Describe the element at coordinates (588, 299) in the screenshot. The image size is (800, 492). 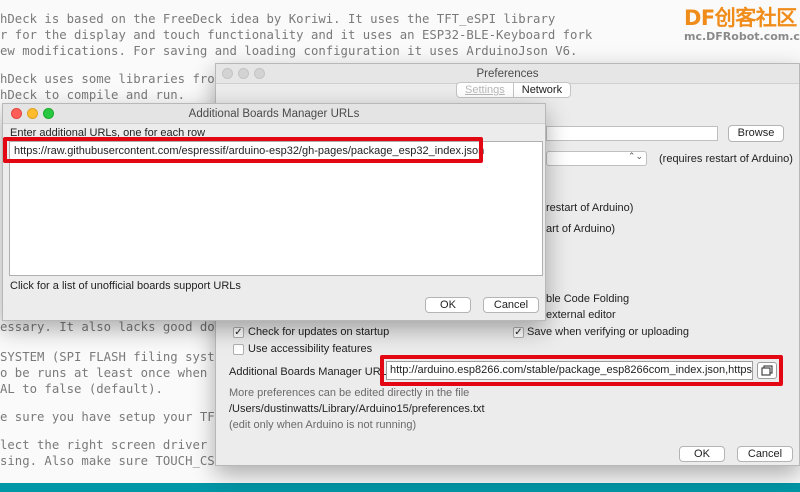
I see `code-folding-label: ble Code Folding` at that location.